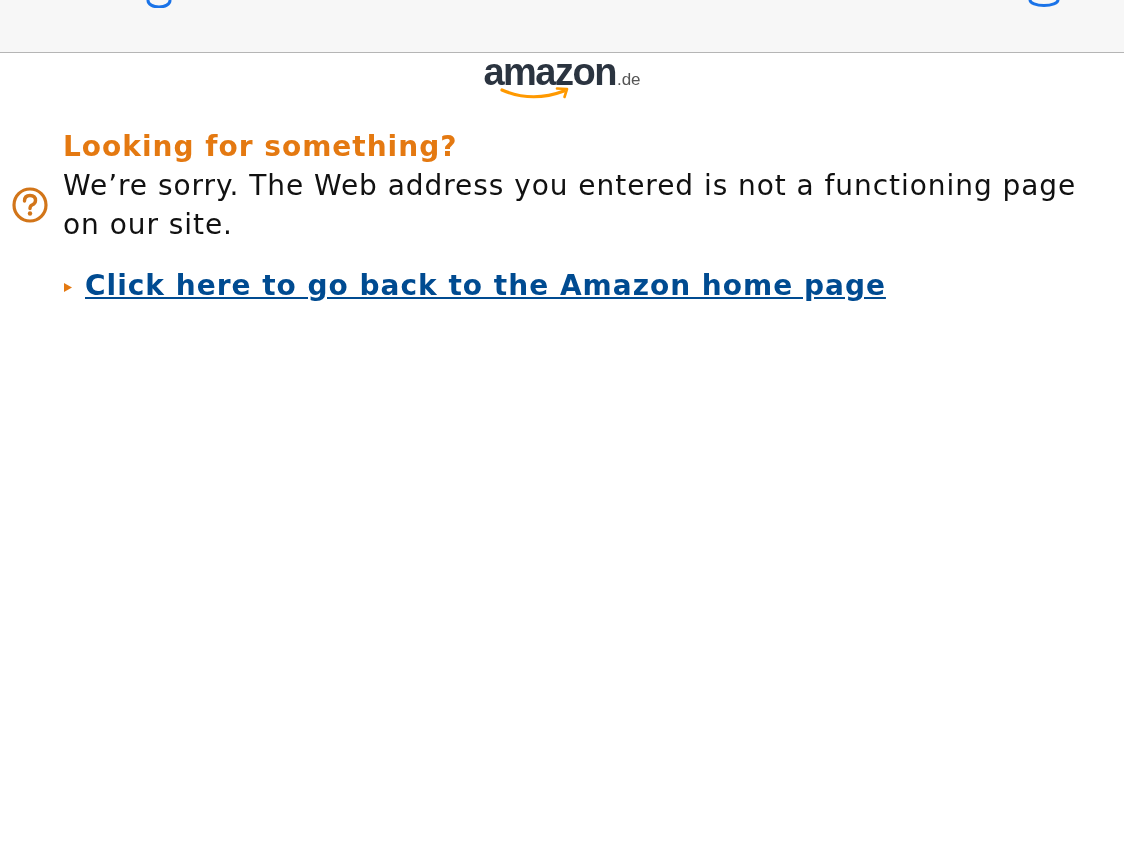 This screenshot has height=862, width=1124. I want to click on question-icon, so click(29, 205).